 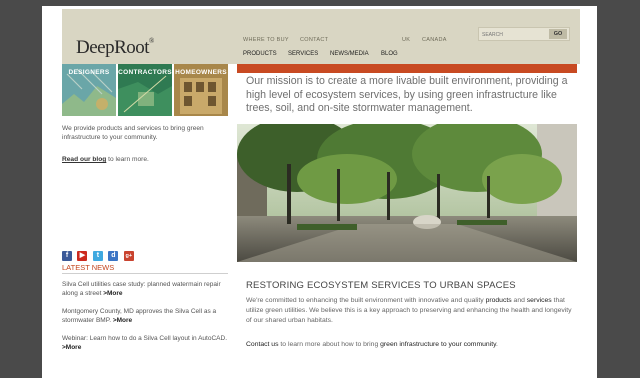 I want to click on social-links: f ▶ t d g+, so click(x=98, y=253).